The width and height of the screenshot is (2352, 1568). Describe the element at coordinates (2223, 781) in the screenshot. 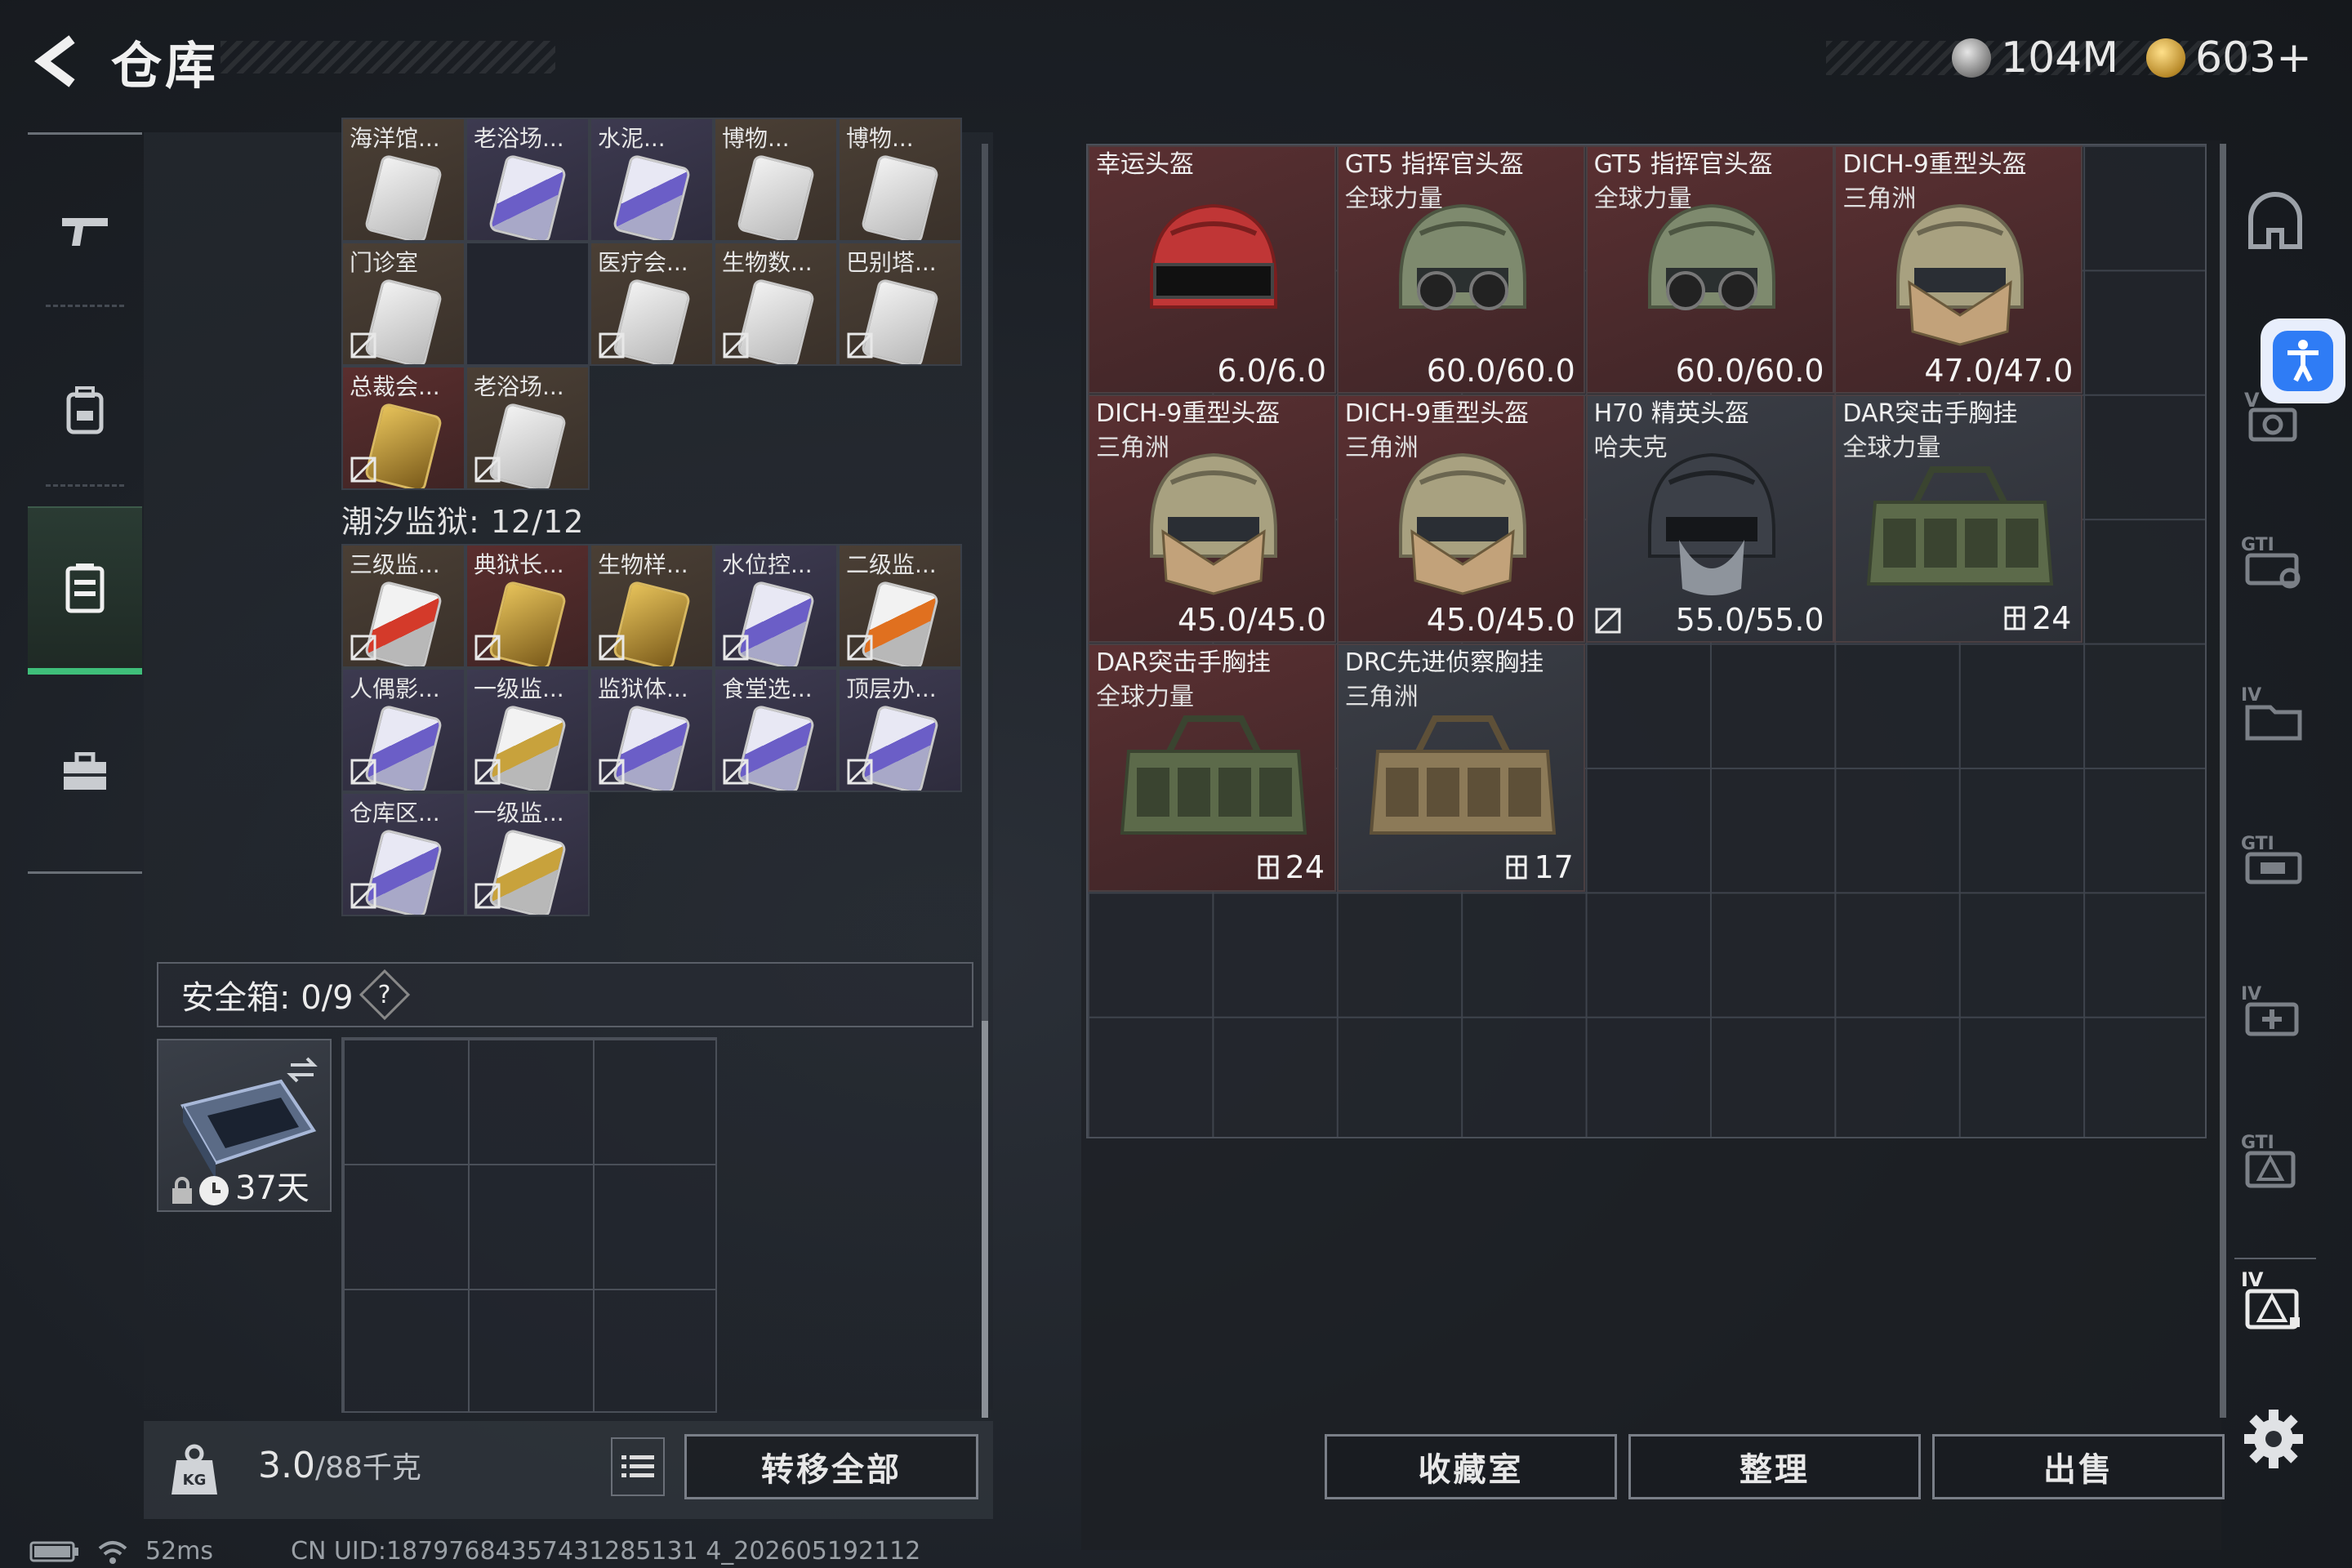

I see `stash-scrollbar` at that location.